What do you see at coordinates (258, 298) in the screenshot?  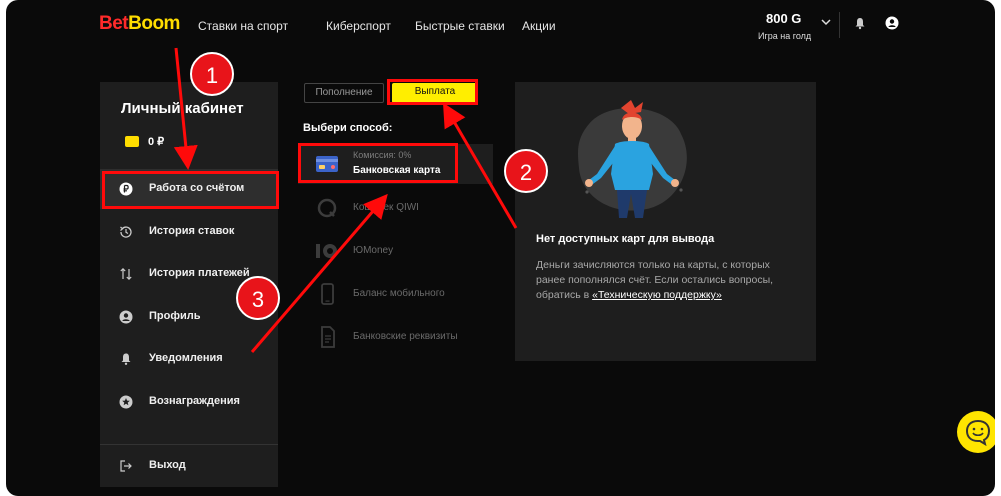 I see `step-badge-3: 3` at bounding box center [258, 298].